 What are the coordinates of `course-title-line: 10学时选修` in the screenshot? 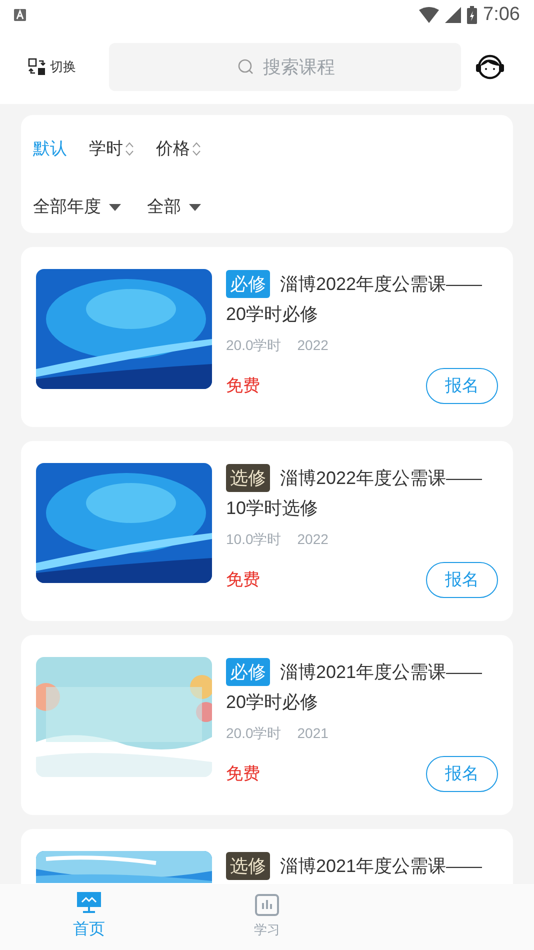 It's located at (272, 508).